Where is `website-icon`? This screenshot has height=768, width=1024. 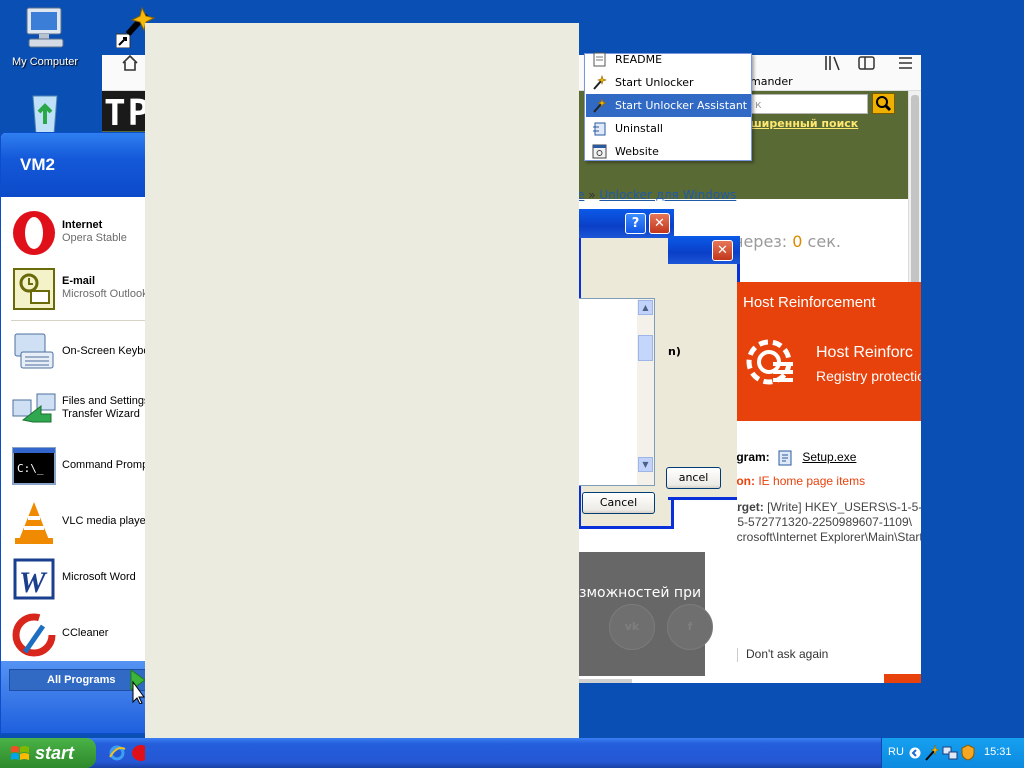
website-icon is located at coordinates (599, 151).